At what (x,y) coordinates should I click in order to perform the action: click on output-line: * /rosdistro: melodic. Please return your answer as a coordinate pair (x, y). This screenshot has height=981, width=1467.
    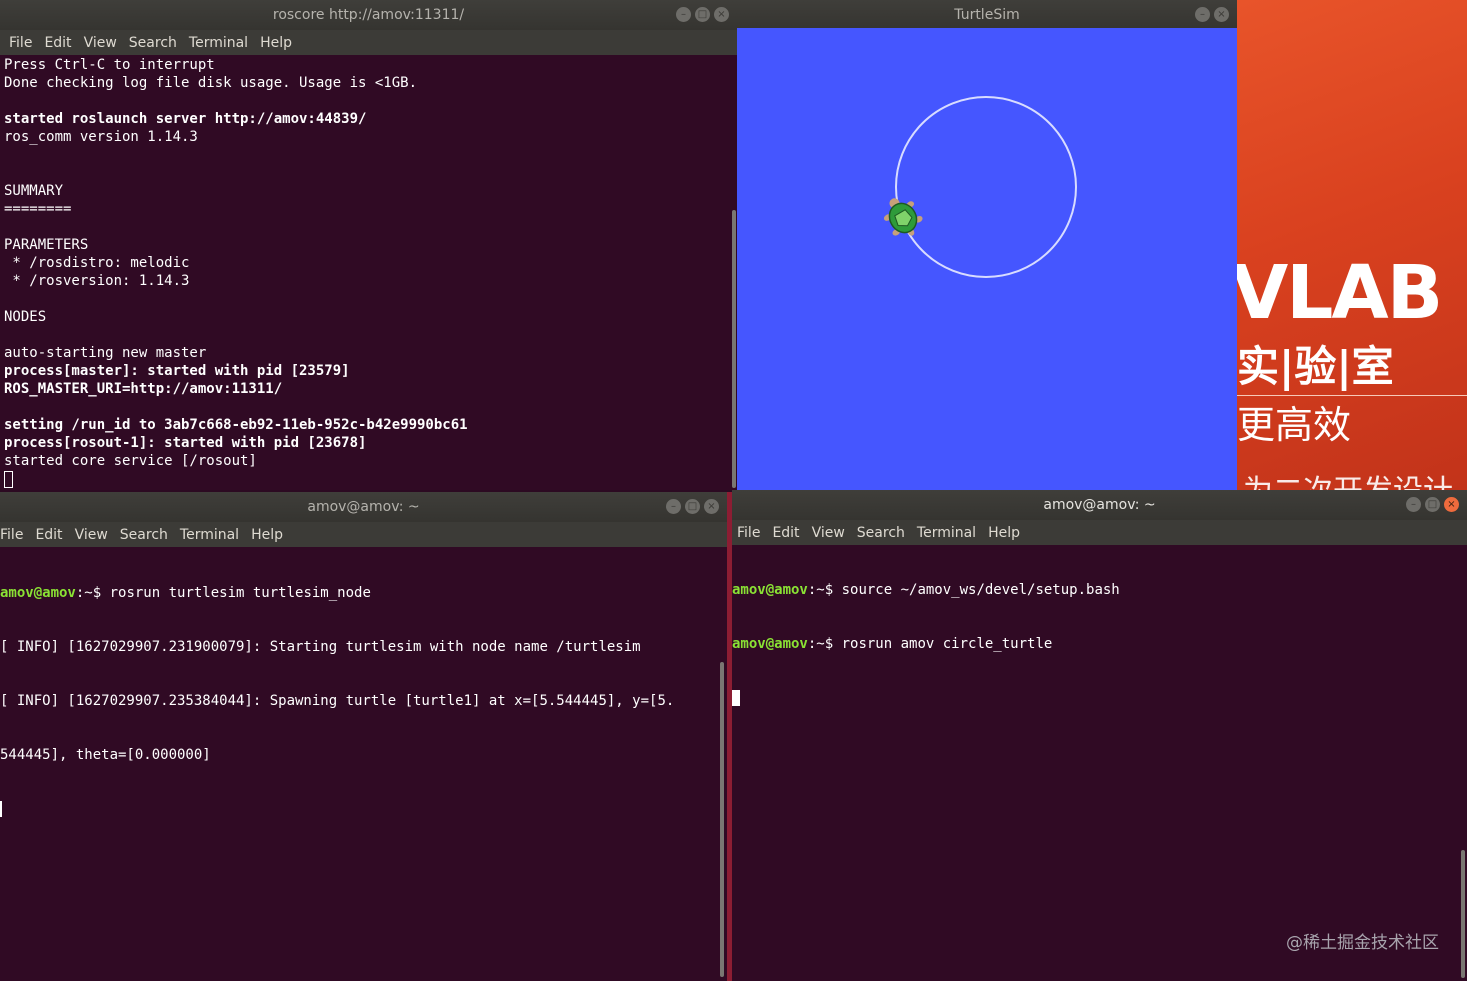
    Looking at the image, I should click on (97, 263).